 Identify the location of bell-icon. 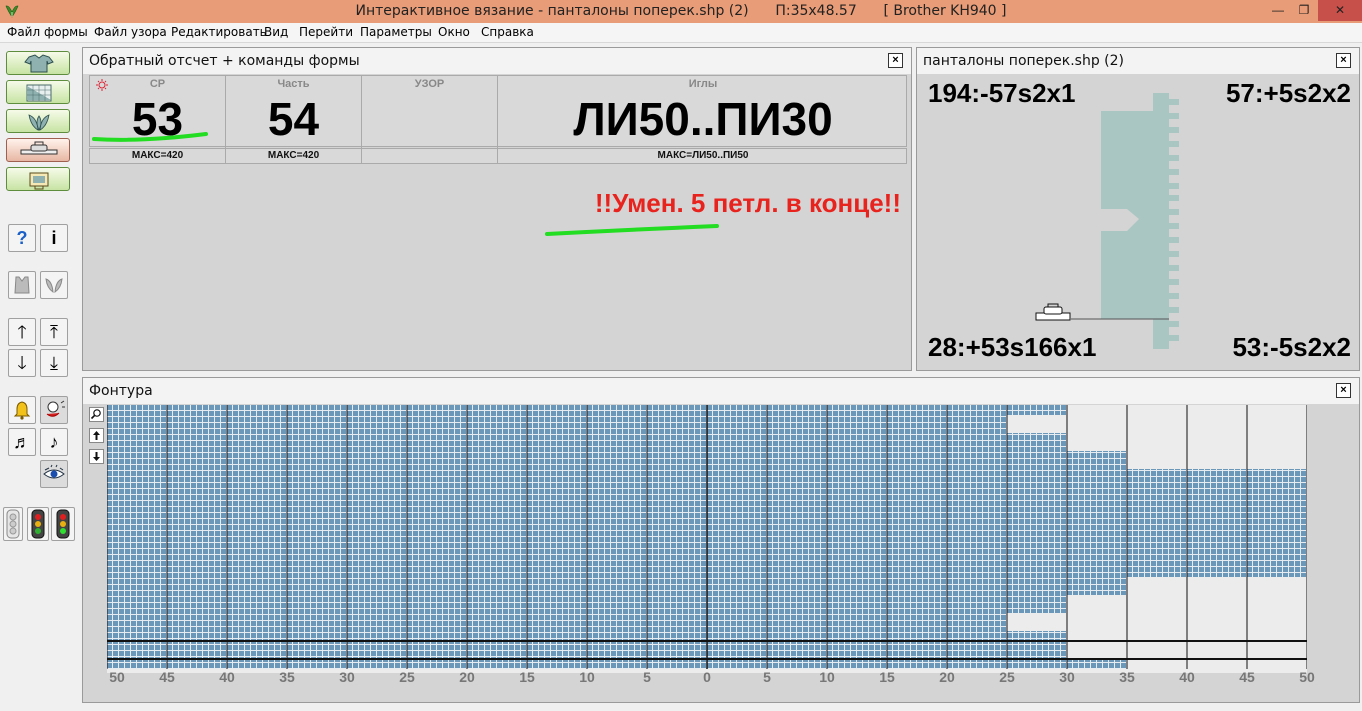
(22, 410).